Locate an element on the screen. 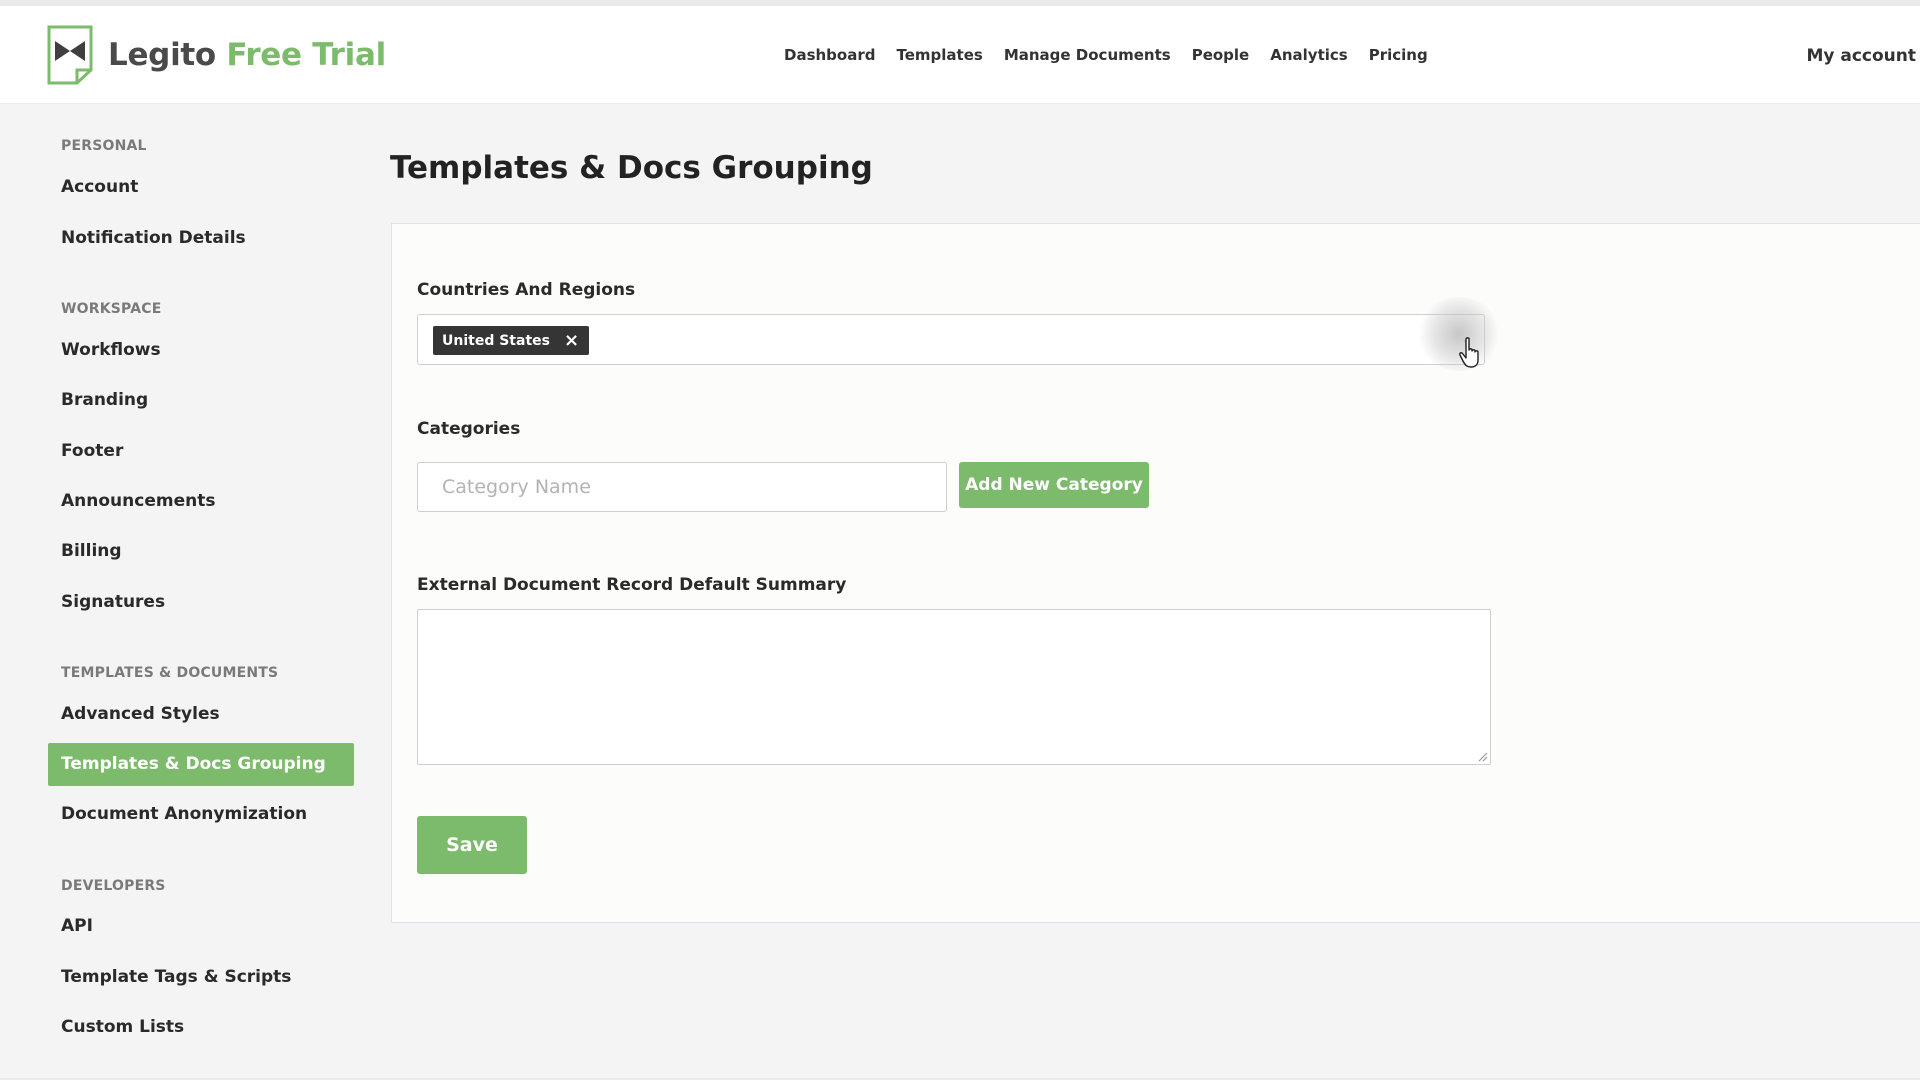  sidebar-item-workflows: Workflows is located at coordinates (201, 350).